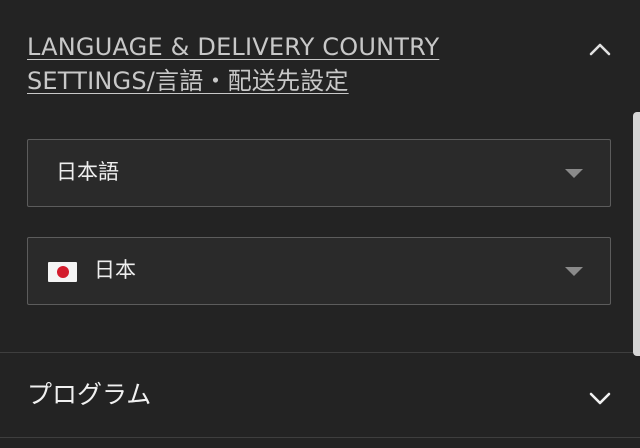  Describe the element at coordinates (319, 271) in the screenshot. I see `country-select: 日本` at that location.